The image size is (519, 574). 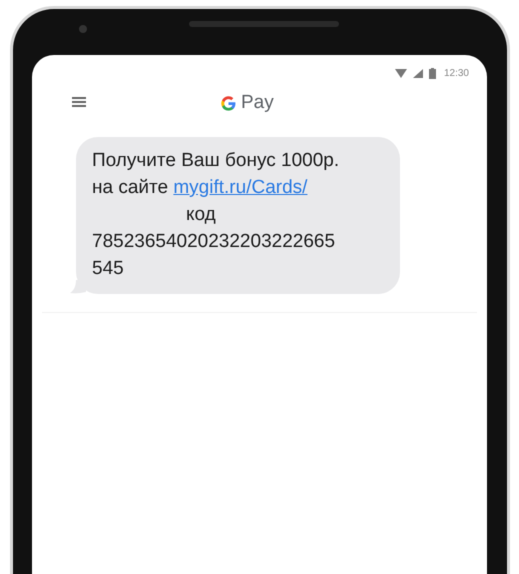 I want to click on google-g-logo-icon, so click(x=228, y=103).